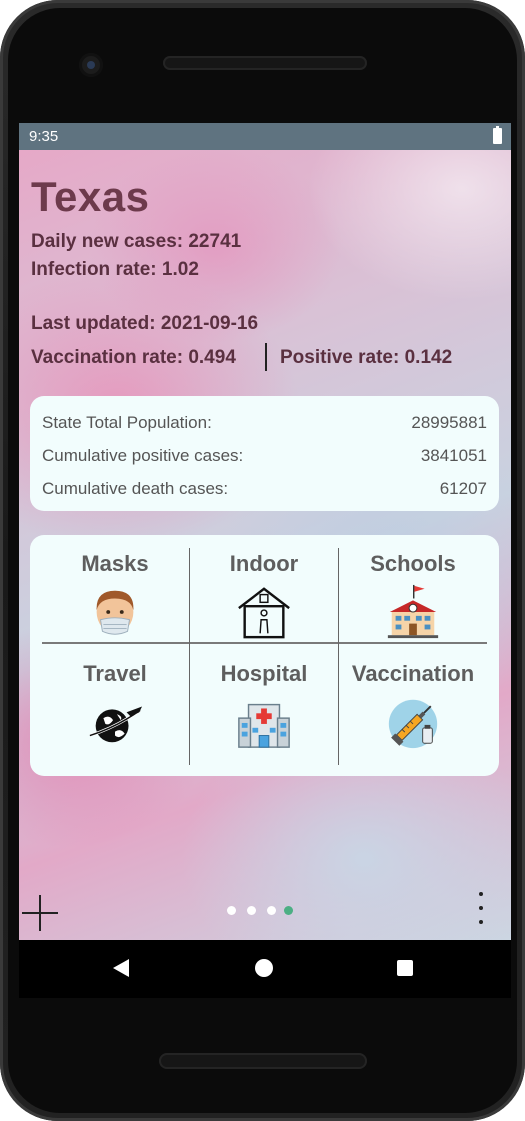 Image resolution: width=525 pixels, height=1121 pixels. What do you see at coordinates (265, 63) in the screenshot?
I see `earpiece-speaker` at bounding box center [265, 63].